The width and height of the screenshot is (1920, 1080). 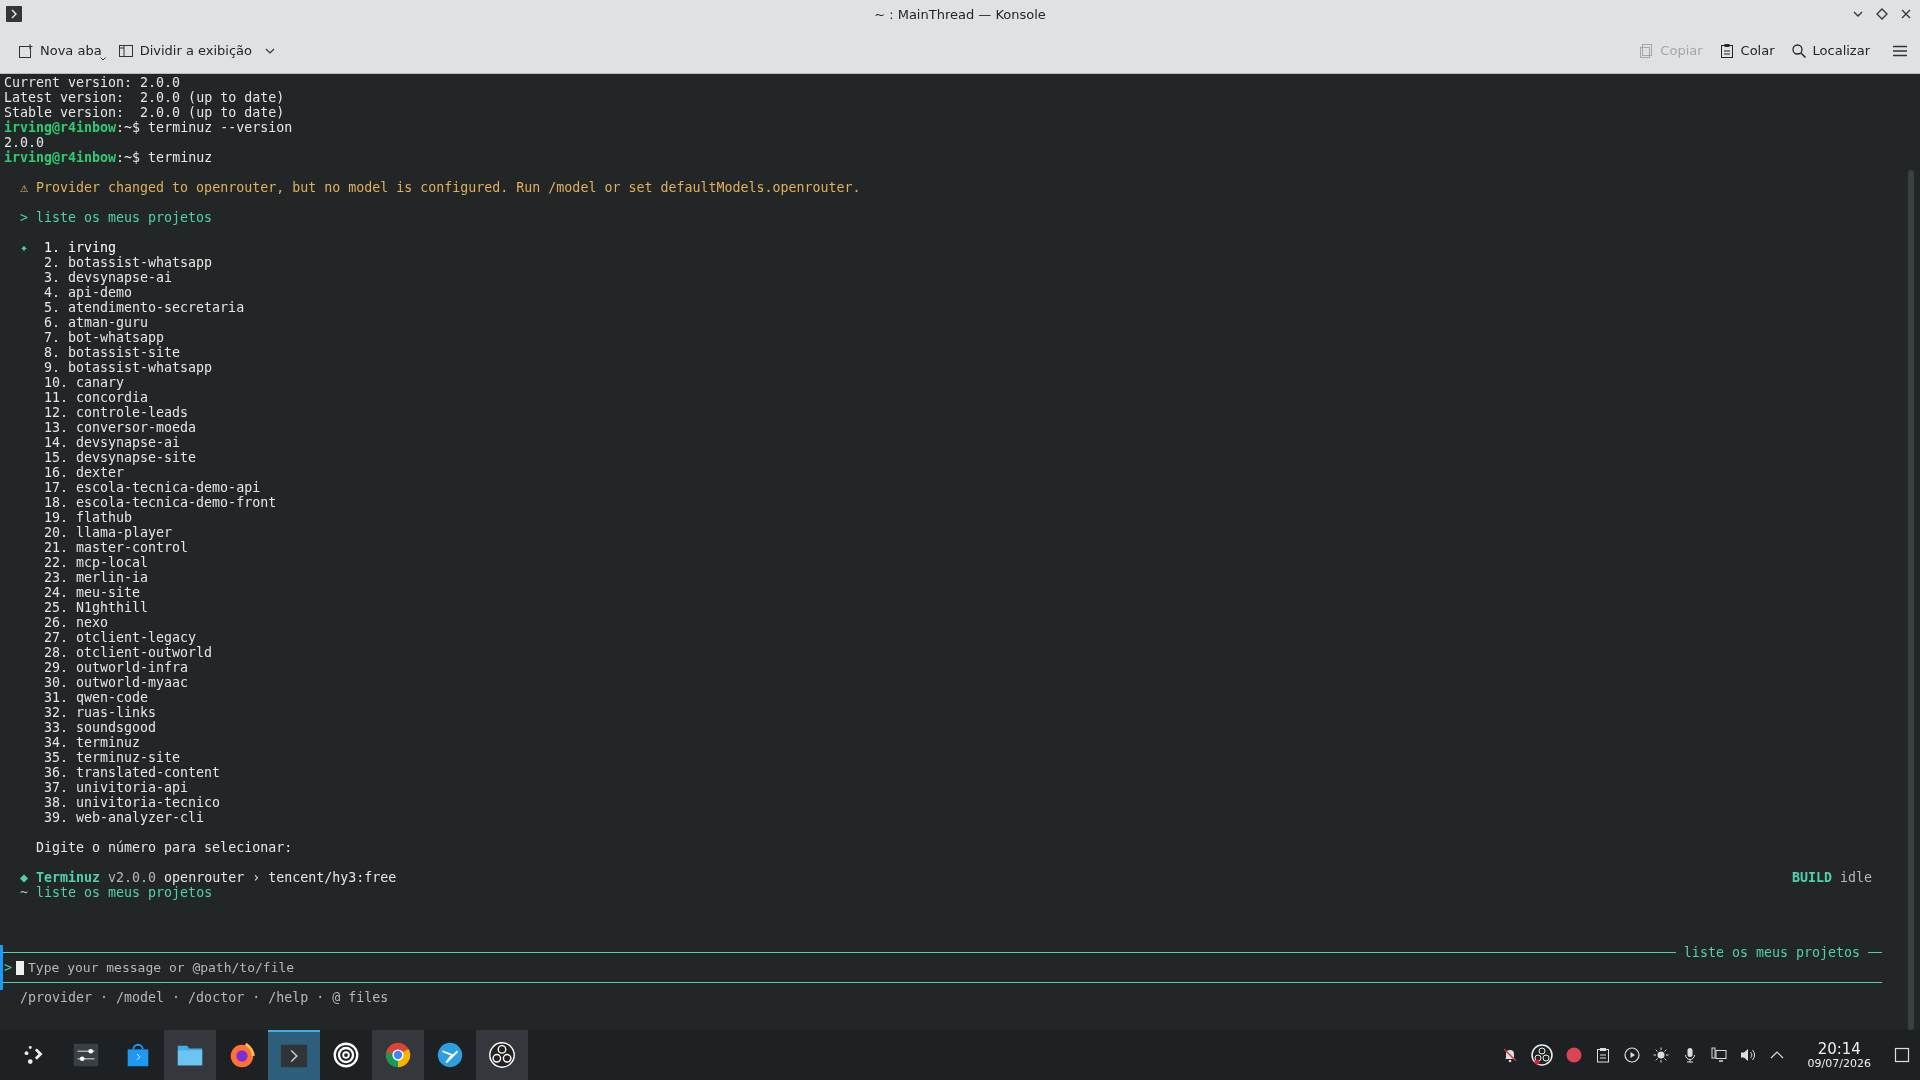 What do you see at coordinates (125, 50) in the screenshot?
I see `split-view-icon` at bounding box center [125, 50].